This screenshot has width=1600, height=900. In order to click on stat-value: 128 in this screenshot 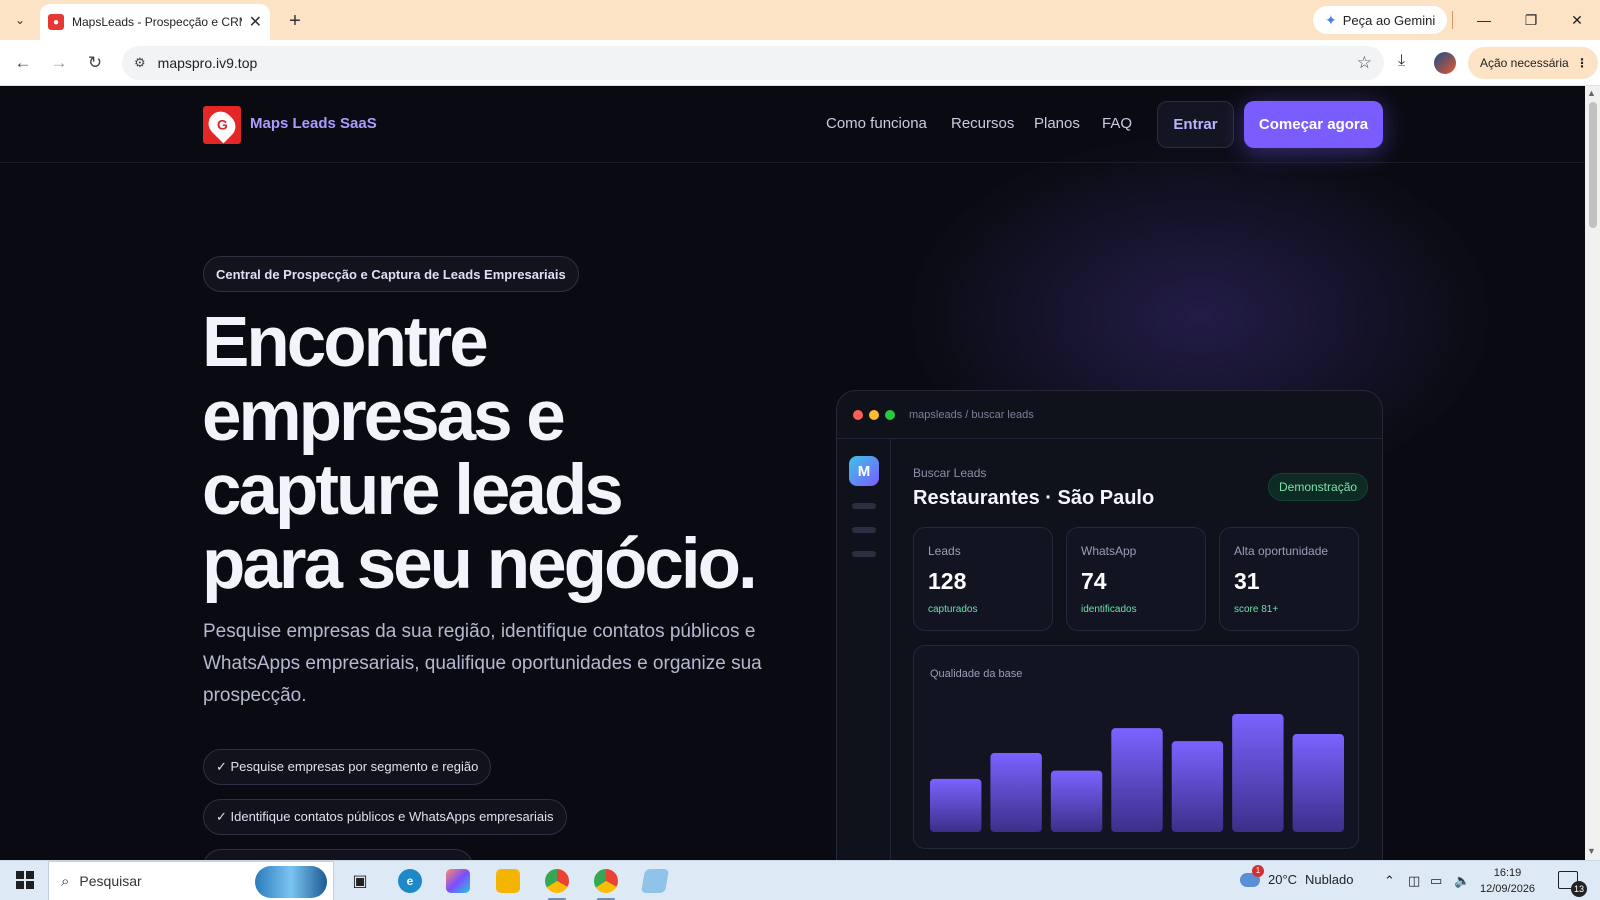, I will do `click(947, 581)`.